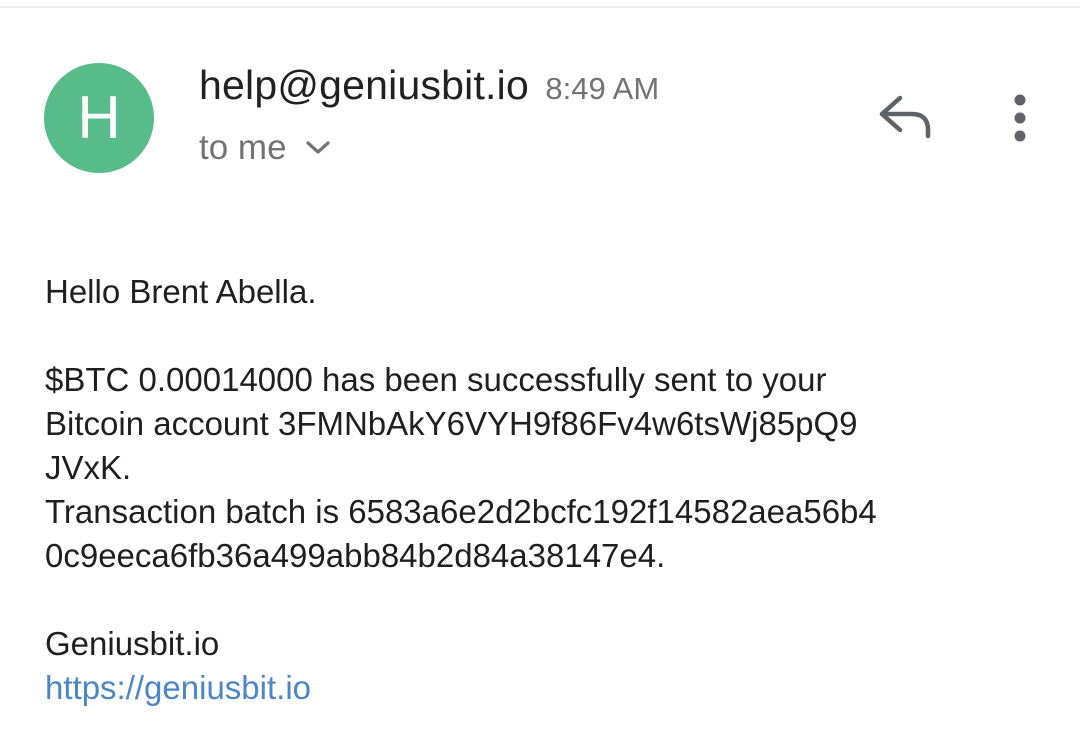 The height and width of the screenshot is (748, 1080). I want to click on reply-button, so click(904, 119).